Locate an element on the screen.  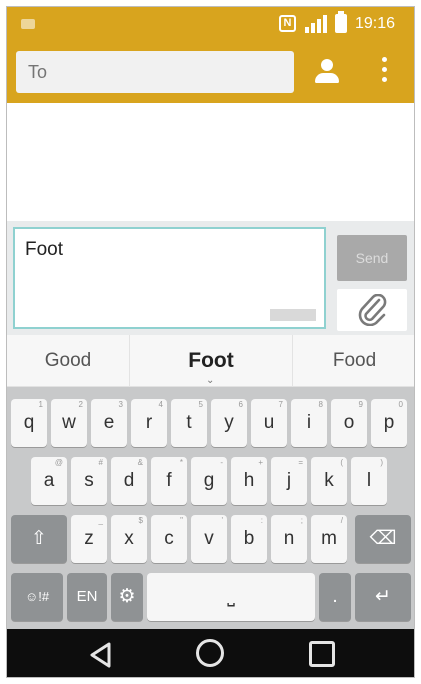
key-q: q1 is located at coordinates (29, 423).